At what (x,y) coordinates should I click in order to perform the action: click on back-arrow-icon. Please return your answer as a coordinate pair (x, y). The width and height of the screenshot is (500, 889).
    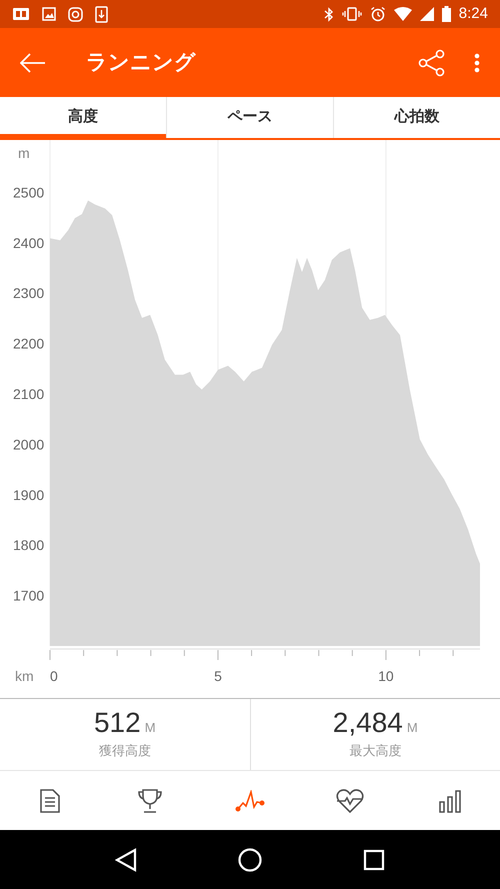
    Looking at the image, I should click on (33, 62).